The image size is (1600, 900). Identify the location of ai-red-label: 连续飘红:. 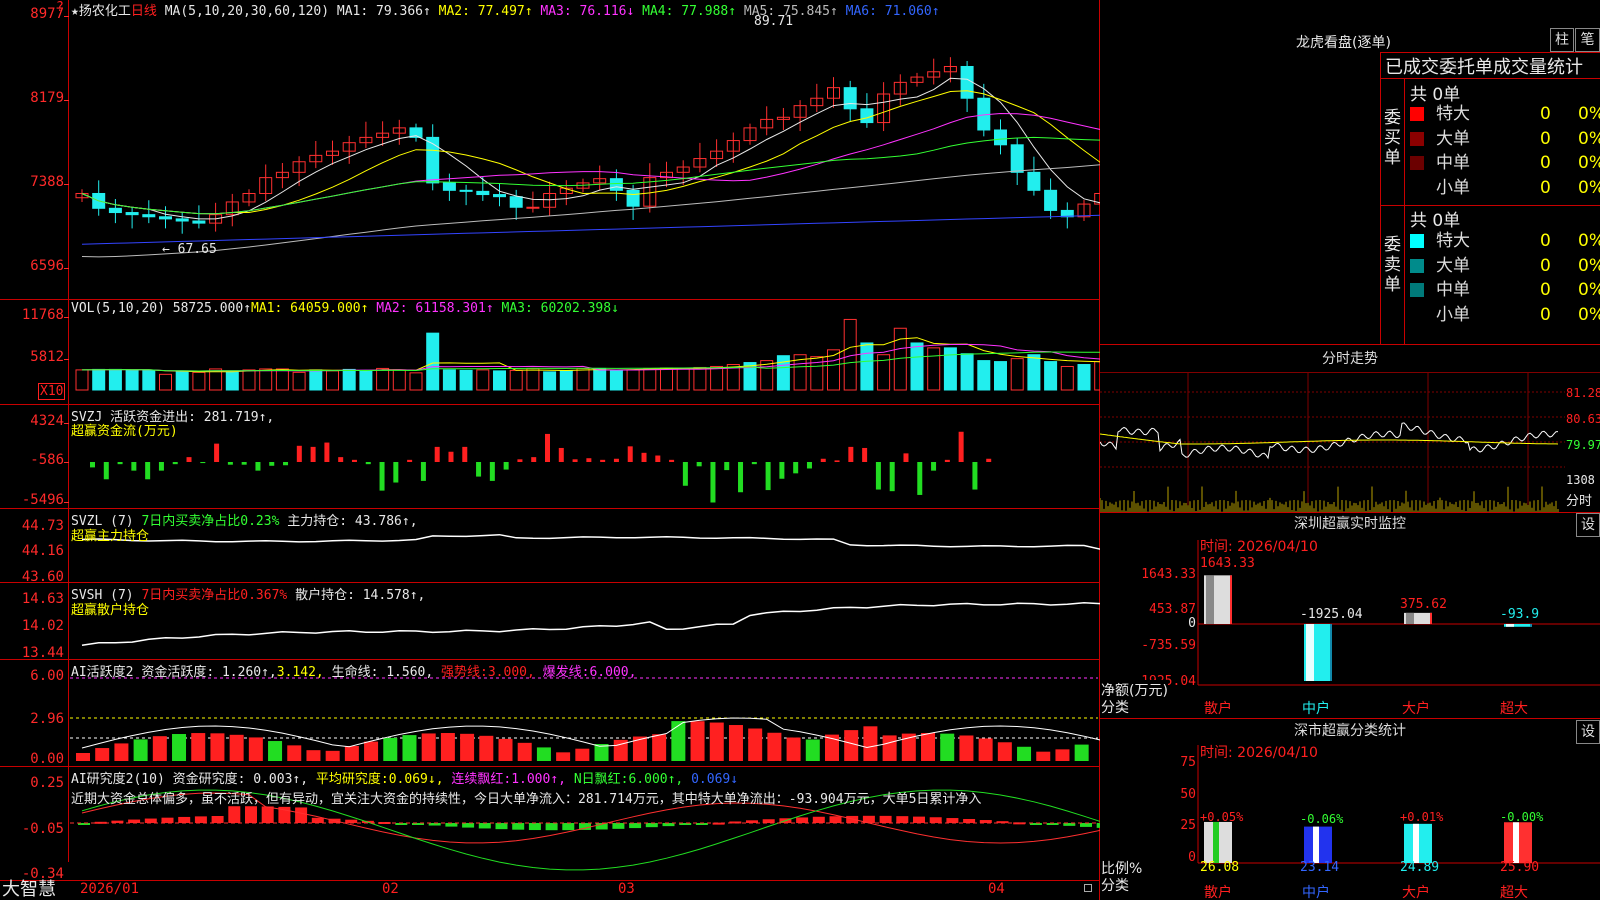
(481, 779).